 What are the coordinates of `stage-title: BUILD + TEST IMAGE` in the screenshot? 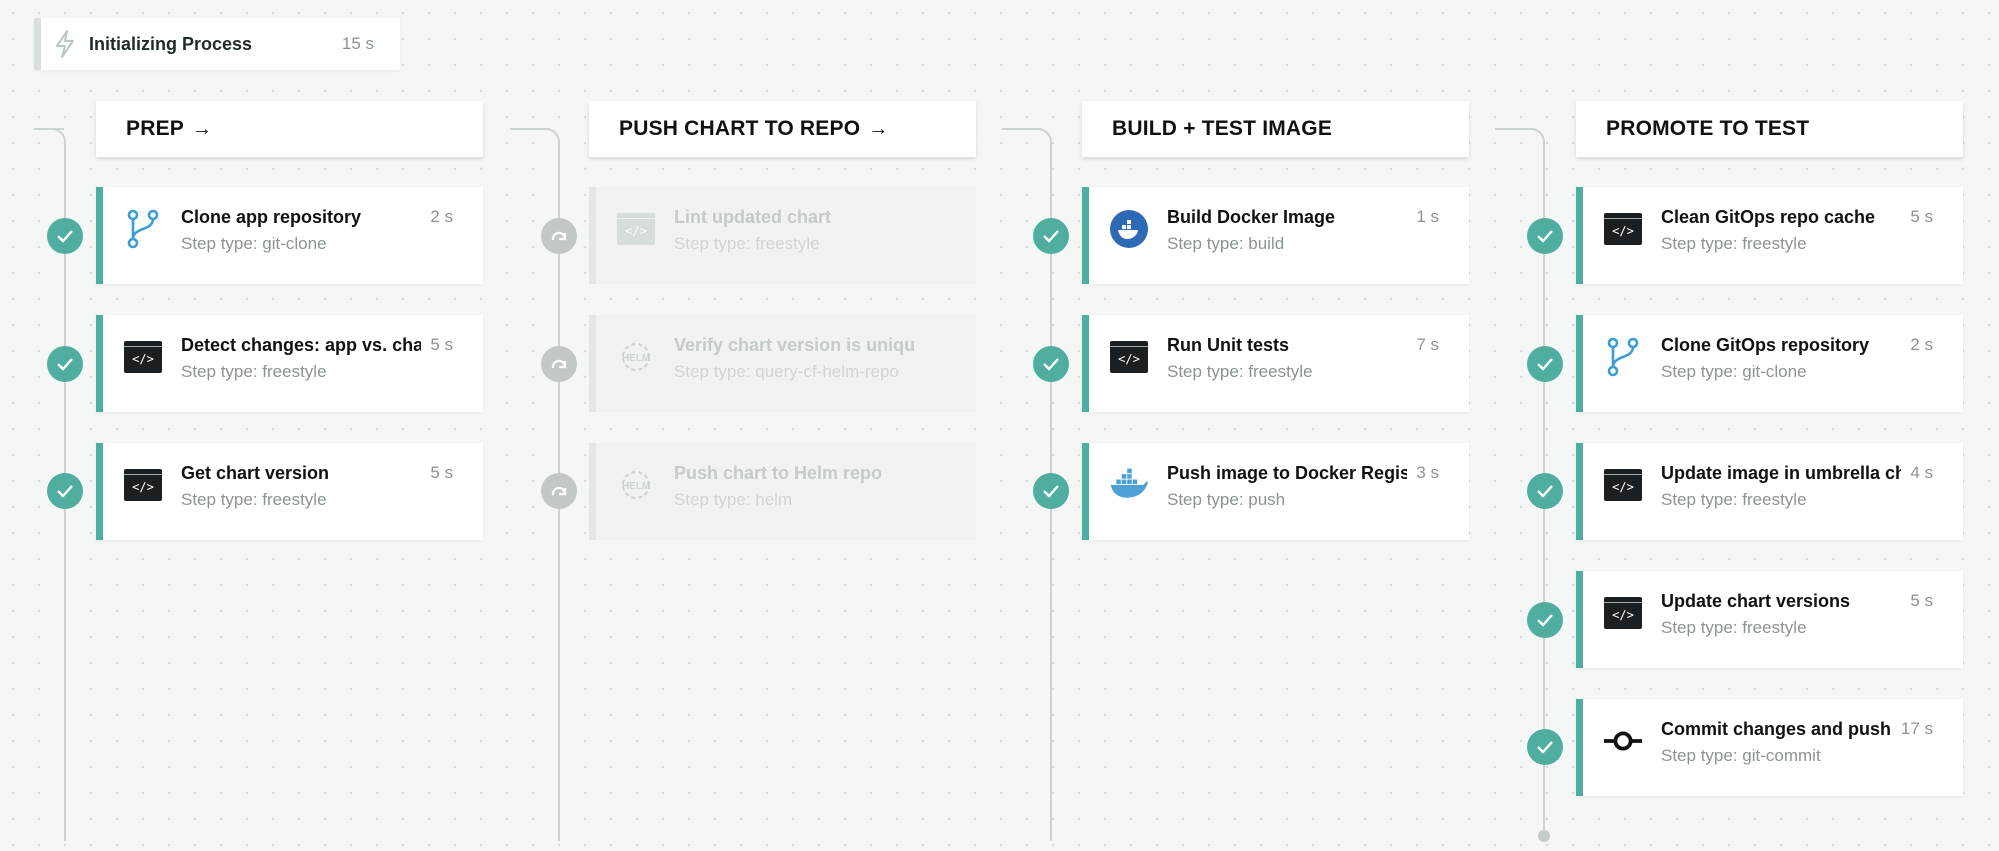 It's located at (1222, 128).